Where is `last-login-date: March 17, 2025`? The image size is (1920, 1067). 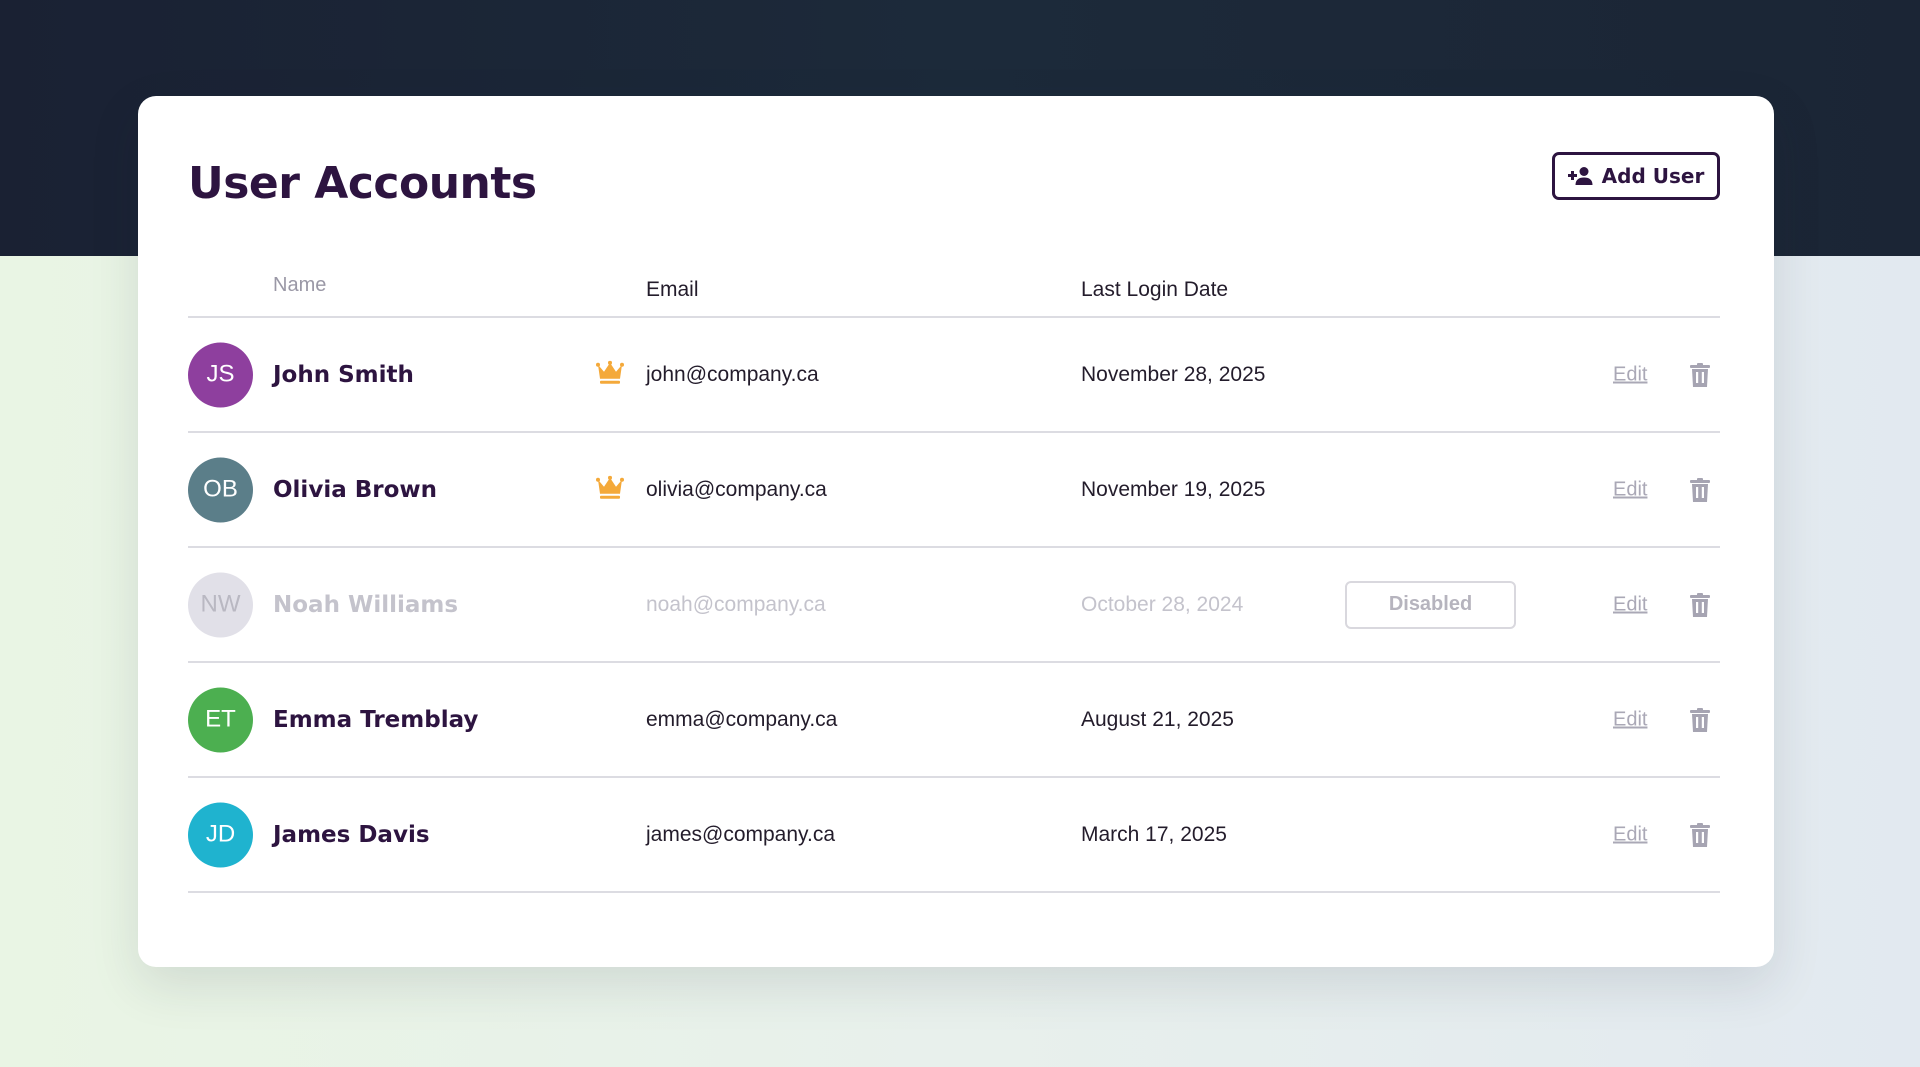 last-login-date: March 17, 2025 is located at coordinates (1154, 834).